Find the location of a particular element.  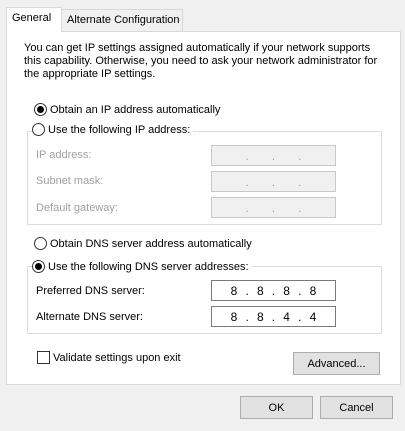

ok-button-label: OK is located at coordinates (276, 407).